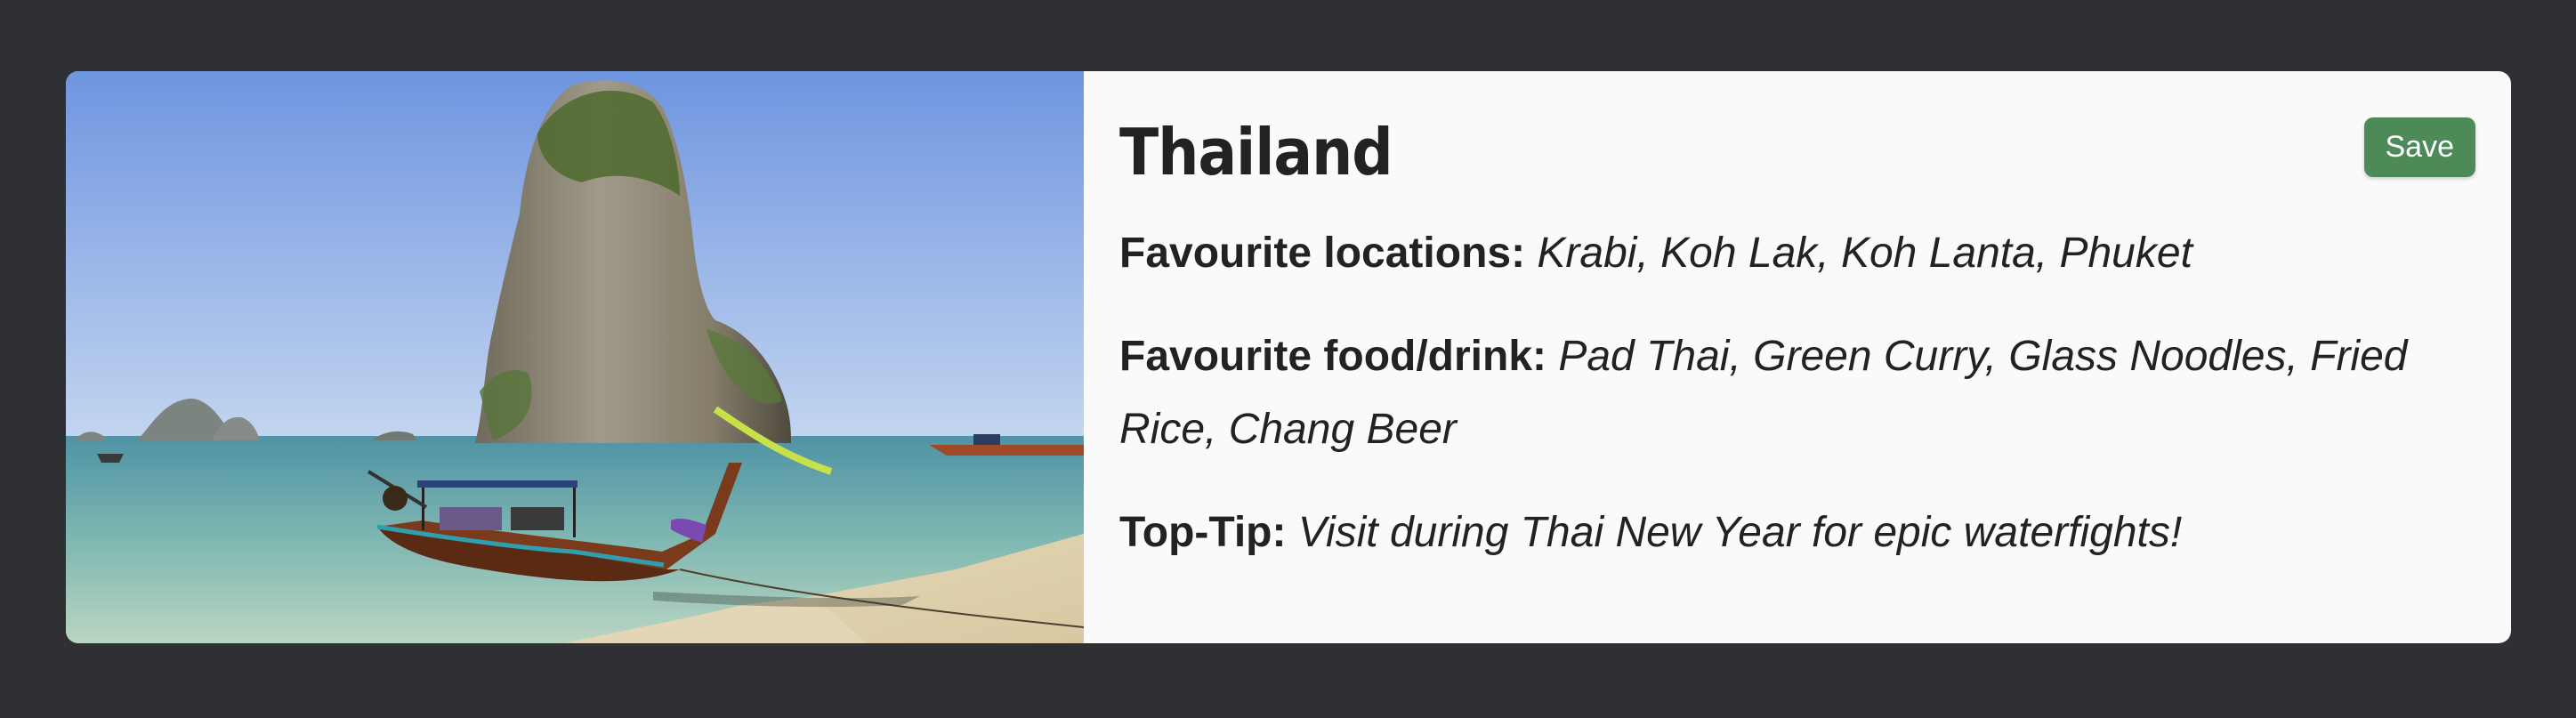 The width and height of the screenshot is (2576, 718). What do you see at coordinates (1256, 152) in the screenshot?
I see `card-title: Thailand` at bounding box center [1256, 152].